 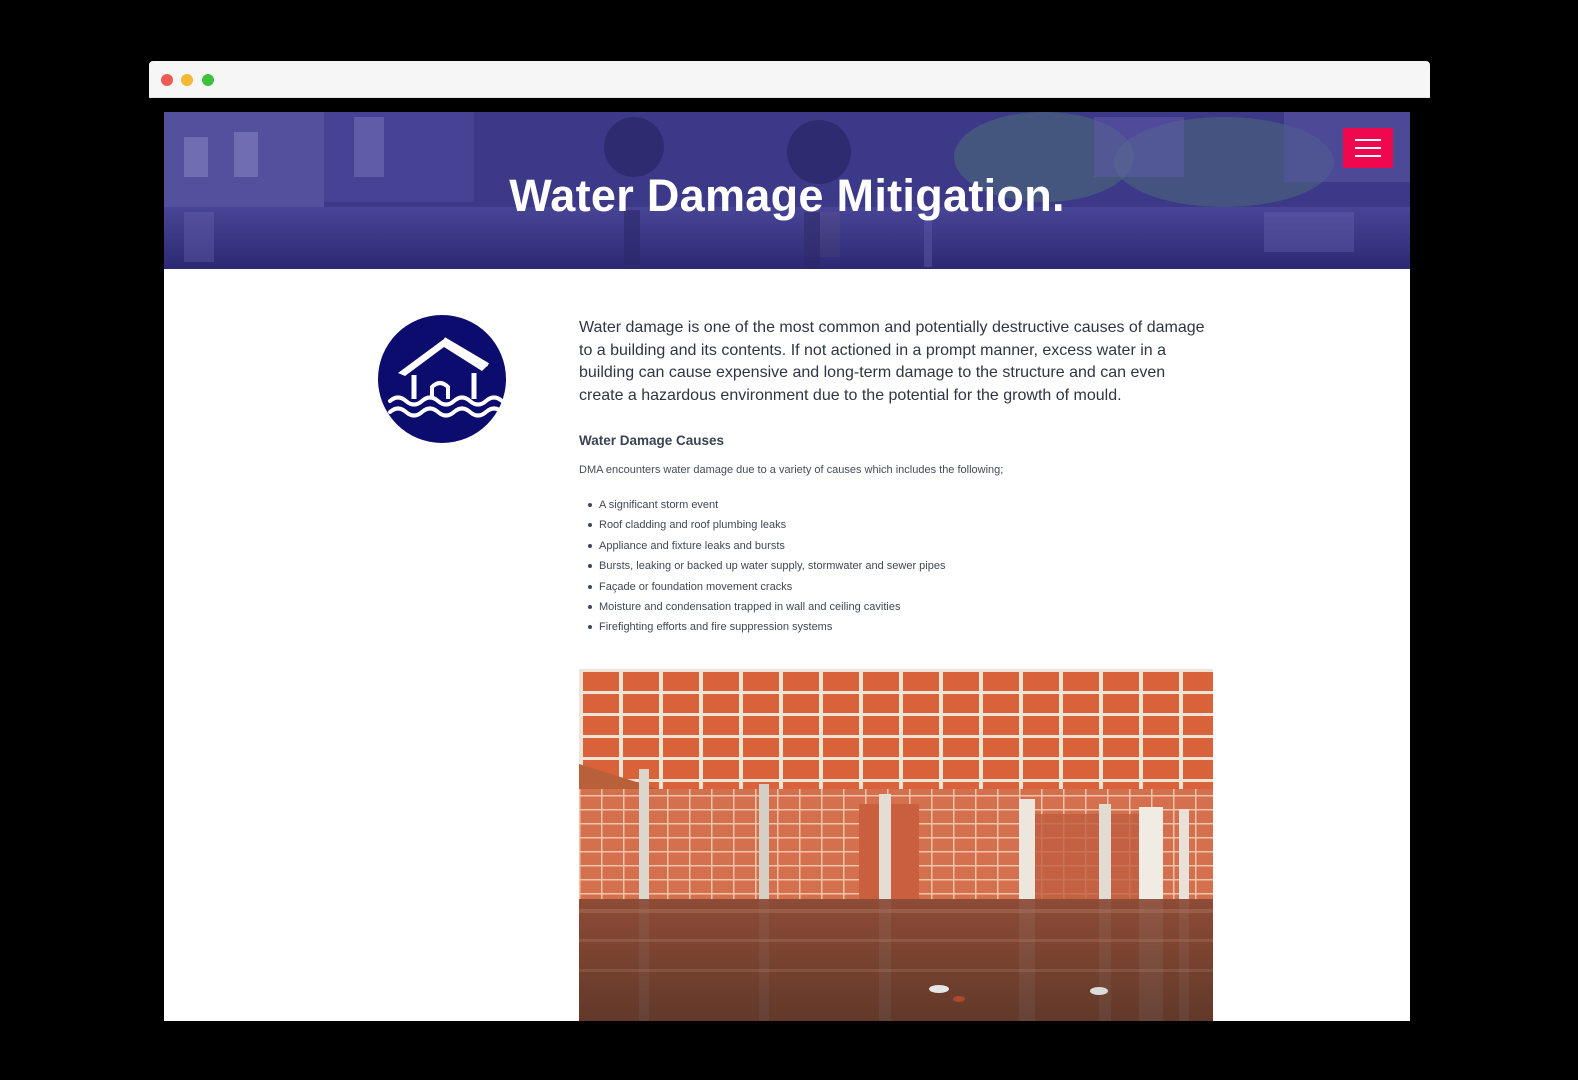 I want to click on flooded-basement-illustration, so click(x=896, y=845).